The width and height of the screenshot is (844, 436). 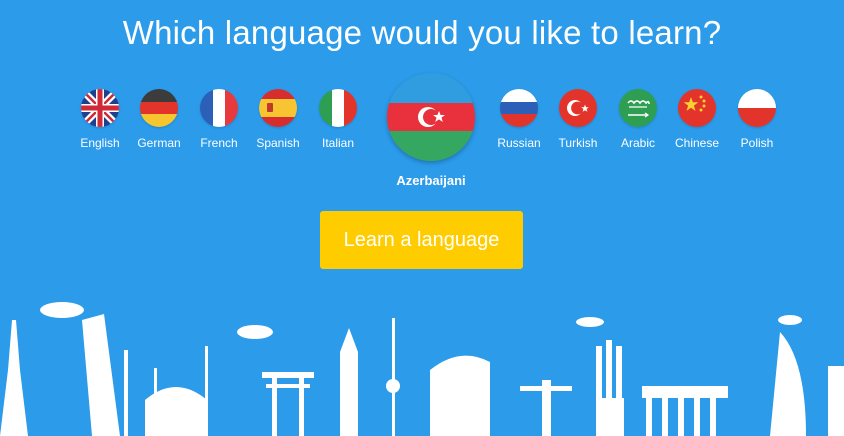 I want to click on spanish-flag-icon, so click(x=278, y=108).